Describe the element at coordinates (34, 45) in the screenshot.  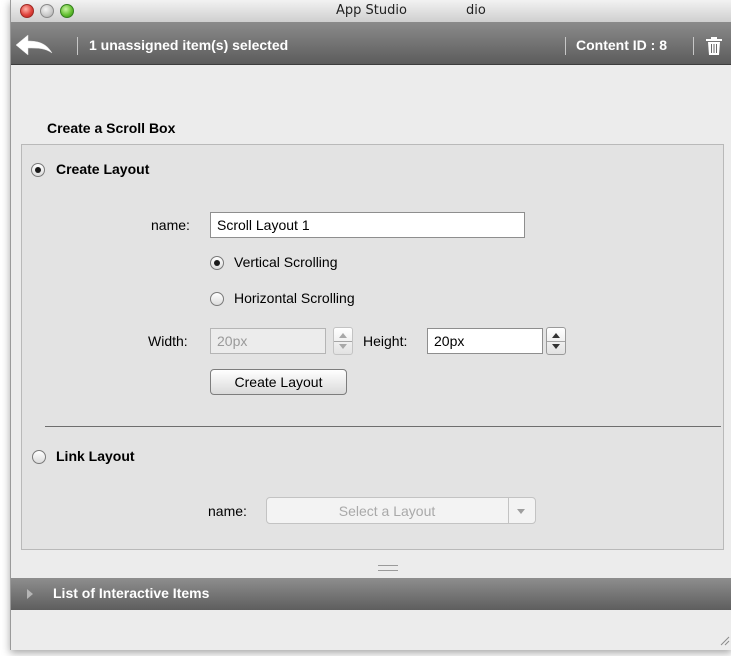
I see `back-arrow-icon` at that location.